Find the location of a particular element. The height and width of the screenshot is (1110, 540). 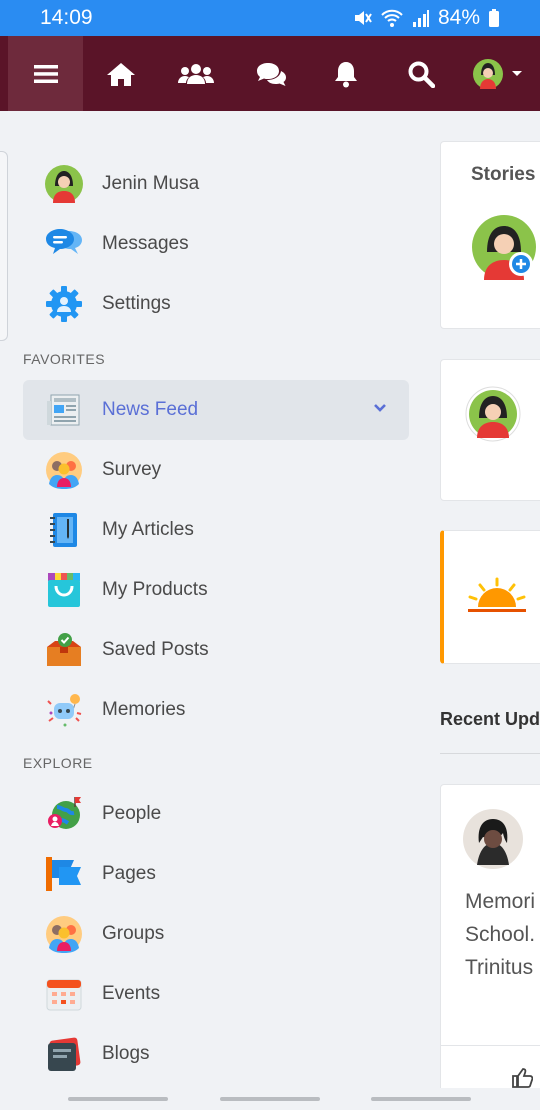

sidebar-item-label: Pages is located at coordinates (129, 873).